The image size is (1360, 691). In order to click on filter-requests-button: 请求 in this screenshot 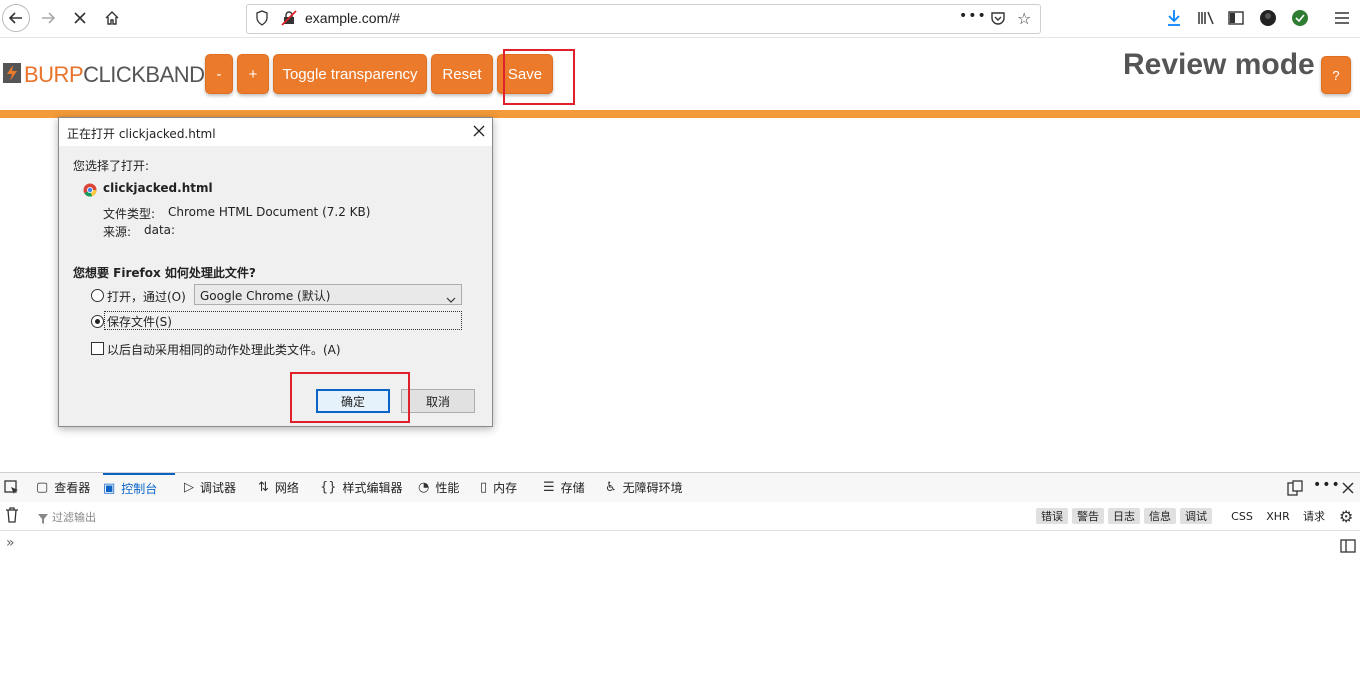, I will do `click(1314, 516)`.